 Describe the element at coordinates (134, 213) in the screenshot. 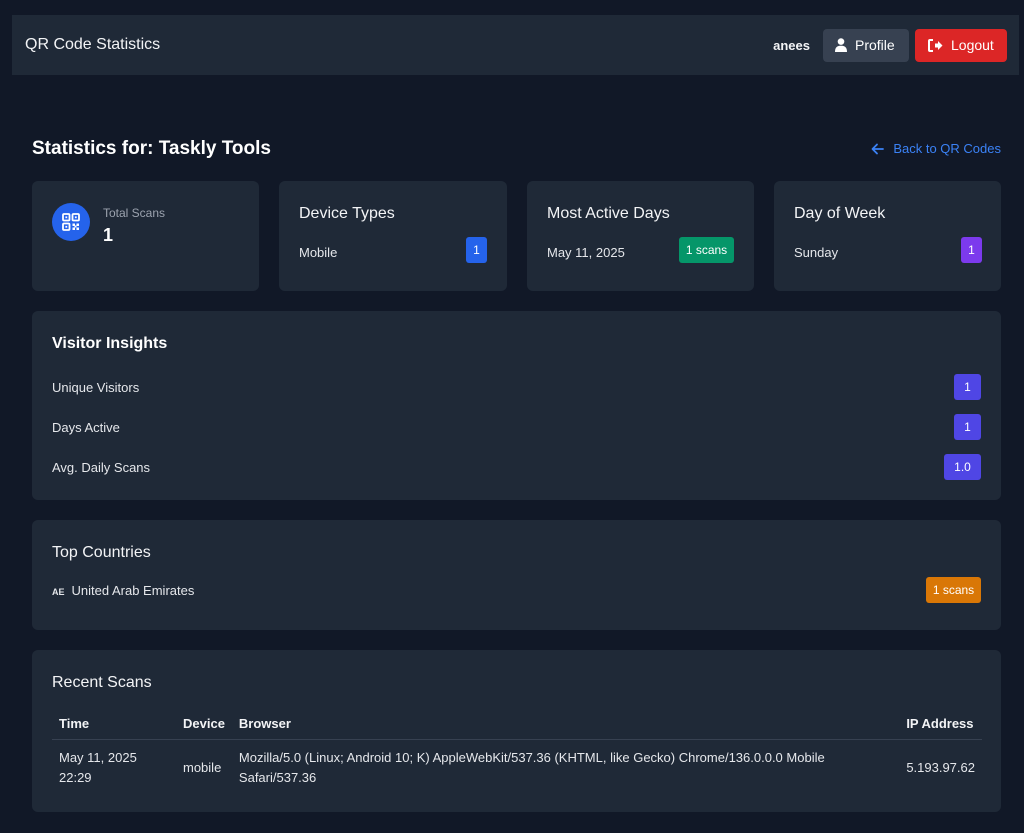

I see `total-scans-label: Total Scans` at that location.